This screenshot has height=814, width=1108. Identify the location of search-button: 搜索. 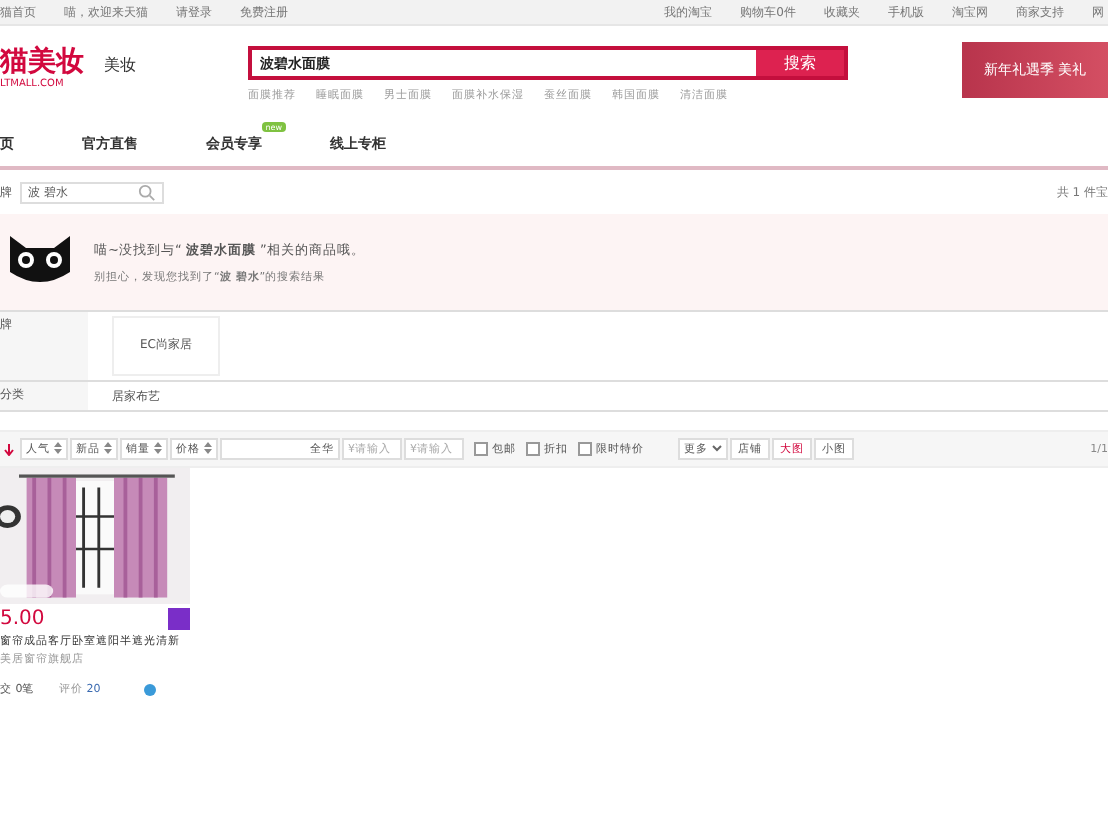
(800, 63).